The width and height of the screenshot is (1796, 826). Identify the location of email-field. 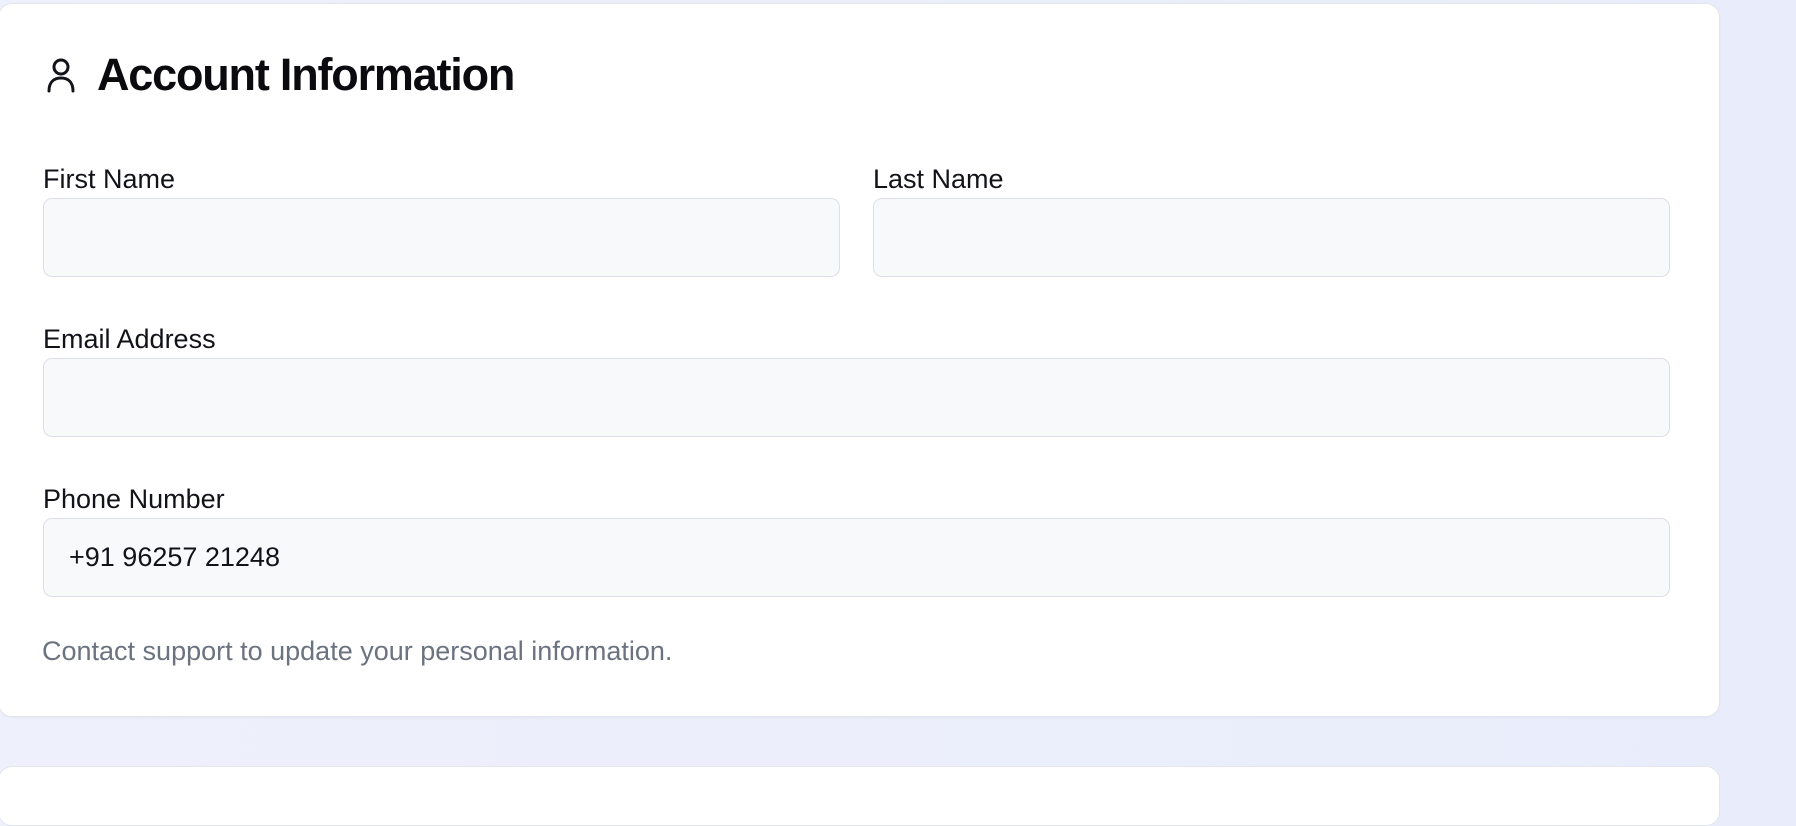
(856, 397).